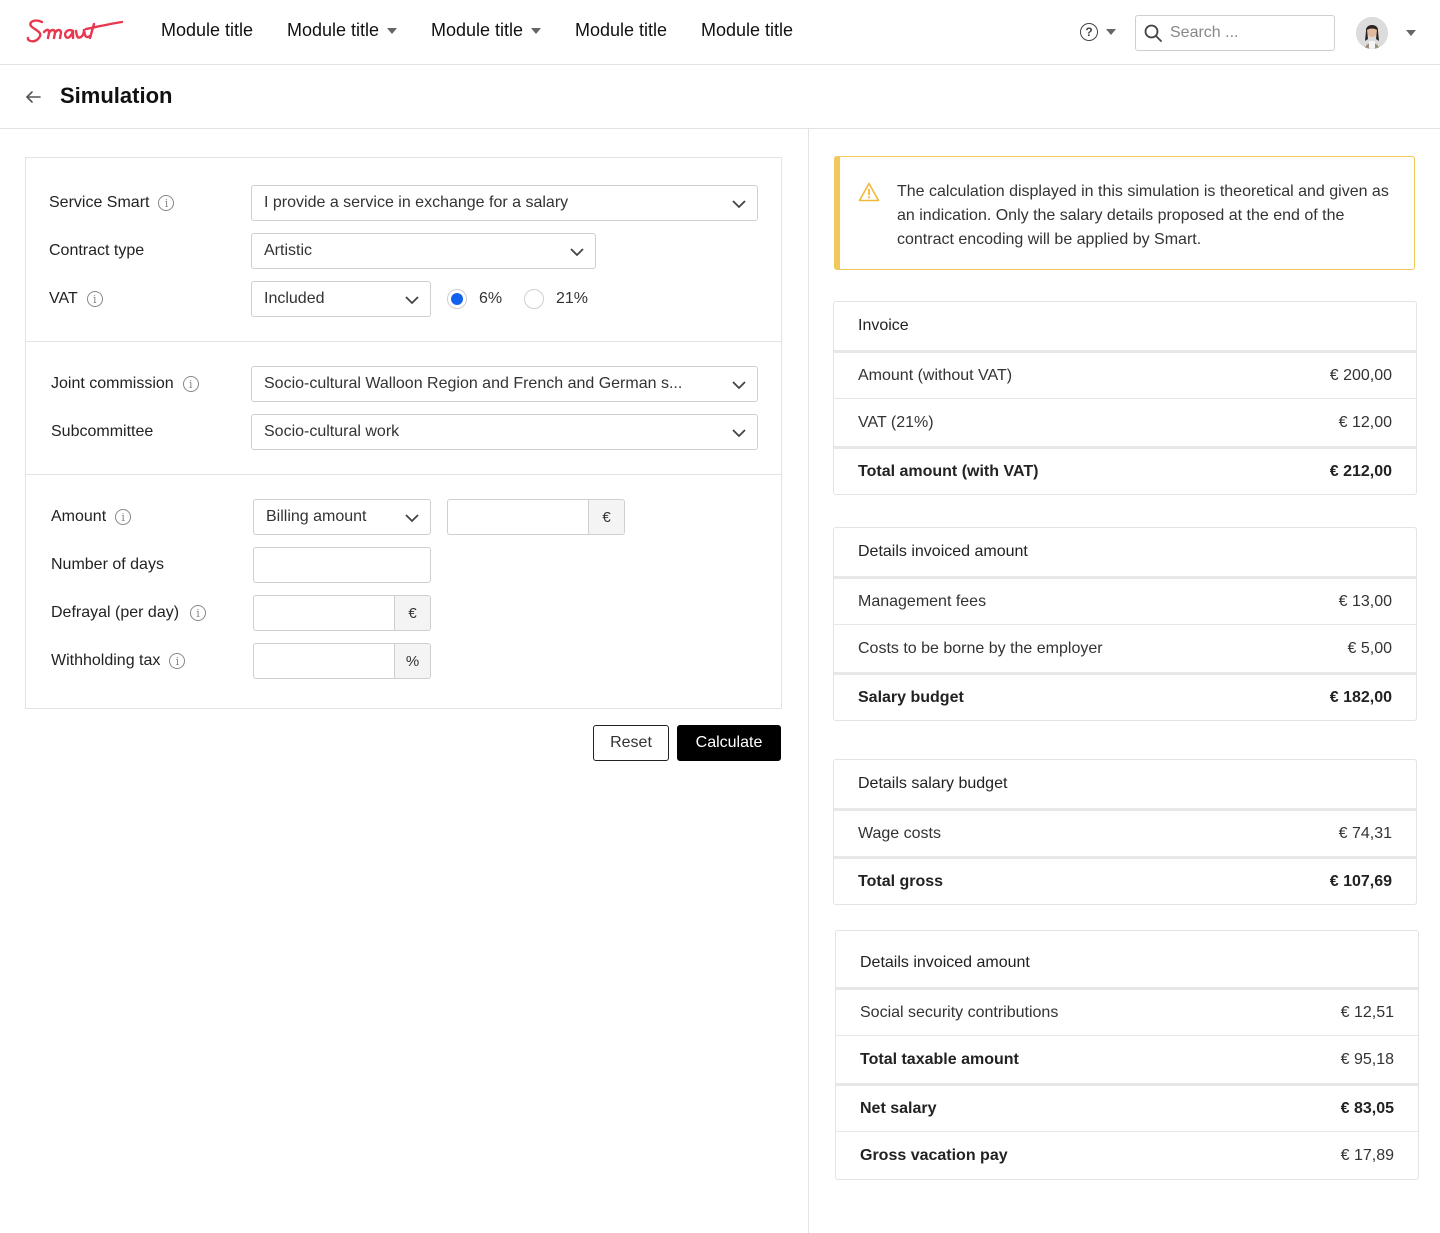 The height and width of the screenshot is (1233, 1440). I want to click on arrow-left-icon, so click(34, 97).